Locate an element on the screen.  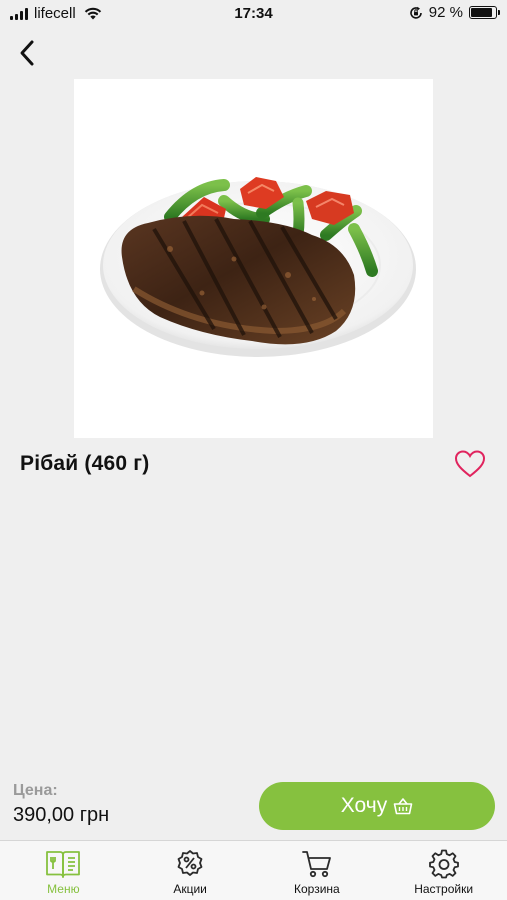
back-button is located at coordinates (27, 53).